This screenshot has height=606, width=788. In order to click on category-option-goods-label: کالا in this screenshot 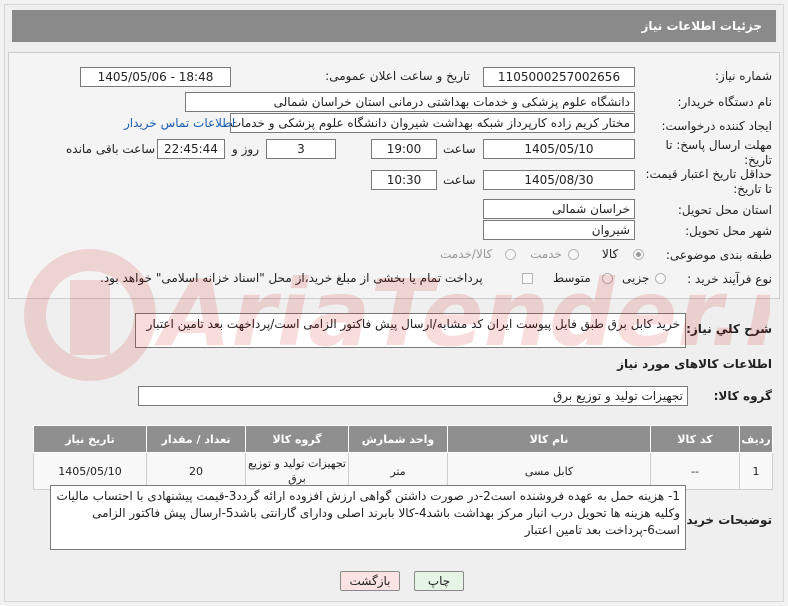, I will do `click(610, 254)`.